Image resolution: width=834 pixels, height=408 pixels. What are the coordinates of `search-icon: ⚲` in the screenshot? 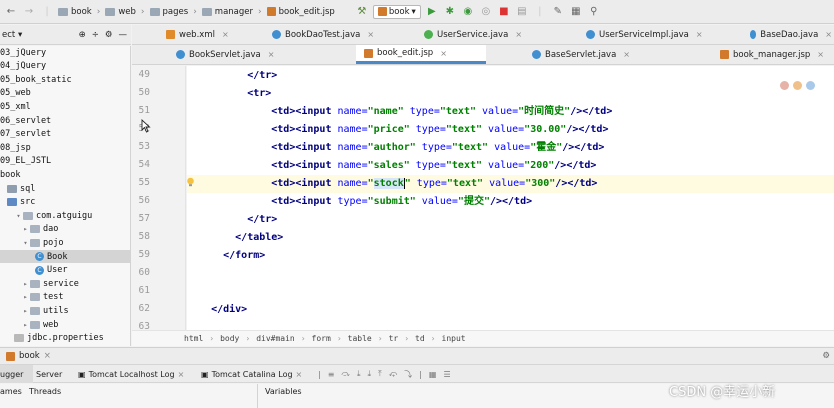 It's located at (594, 11).